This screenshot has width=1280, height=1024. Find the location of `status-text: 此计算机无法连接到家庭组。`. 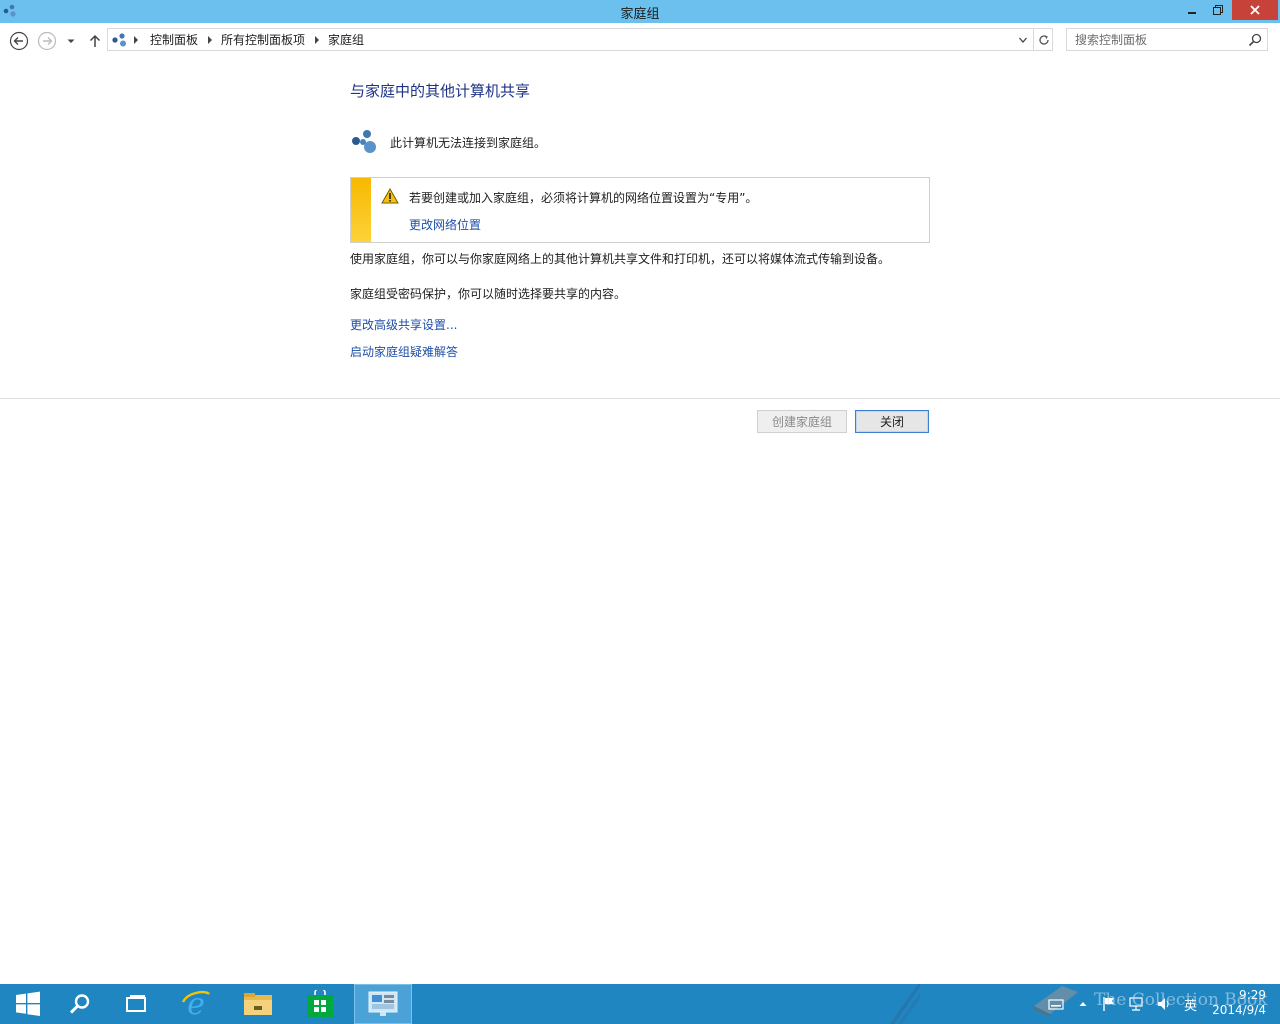

status-text: 此计算机无法连接到家庭组。 is located at coordinates (468, 142).